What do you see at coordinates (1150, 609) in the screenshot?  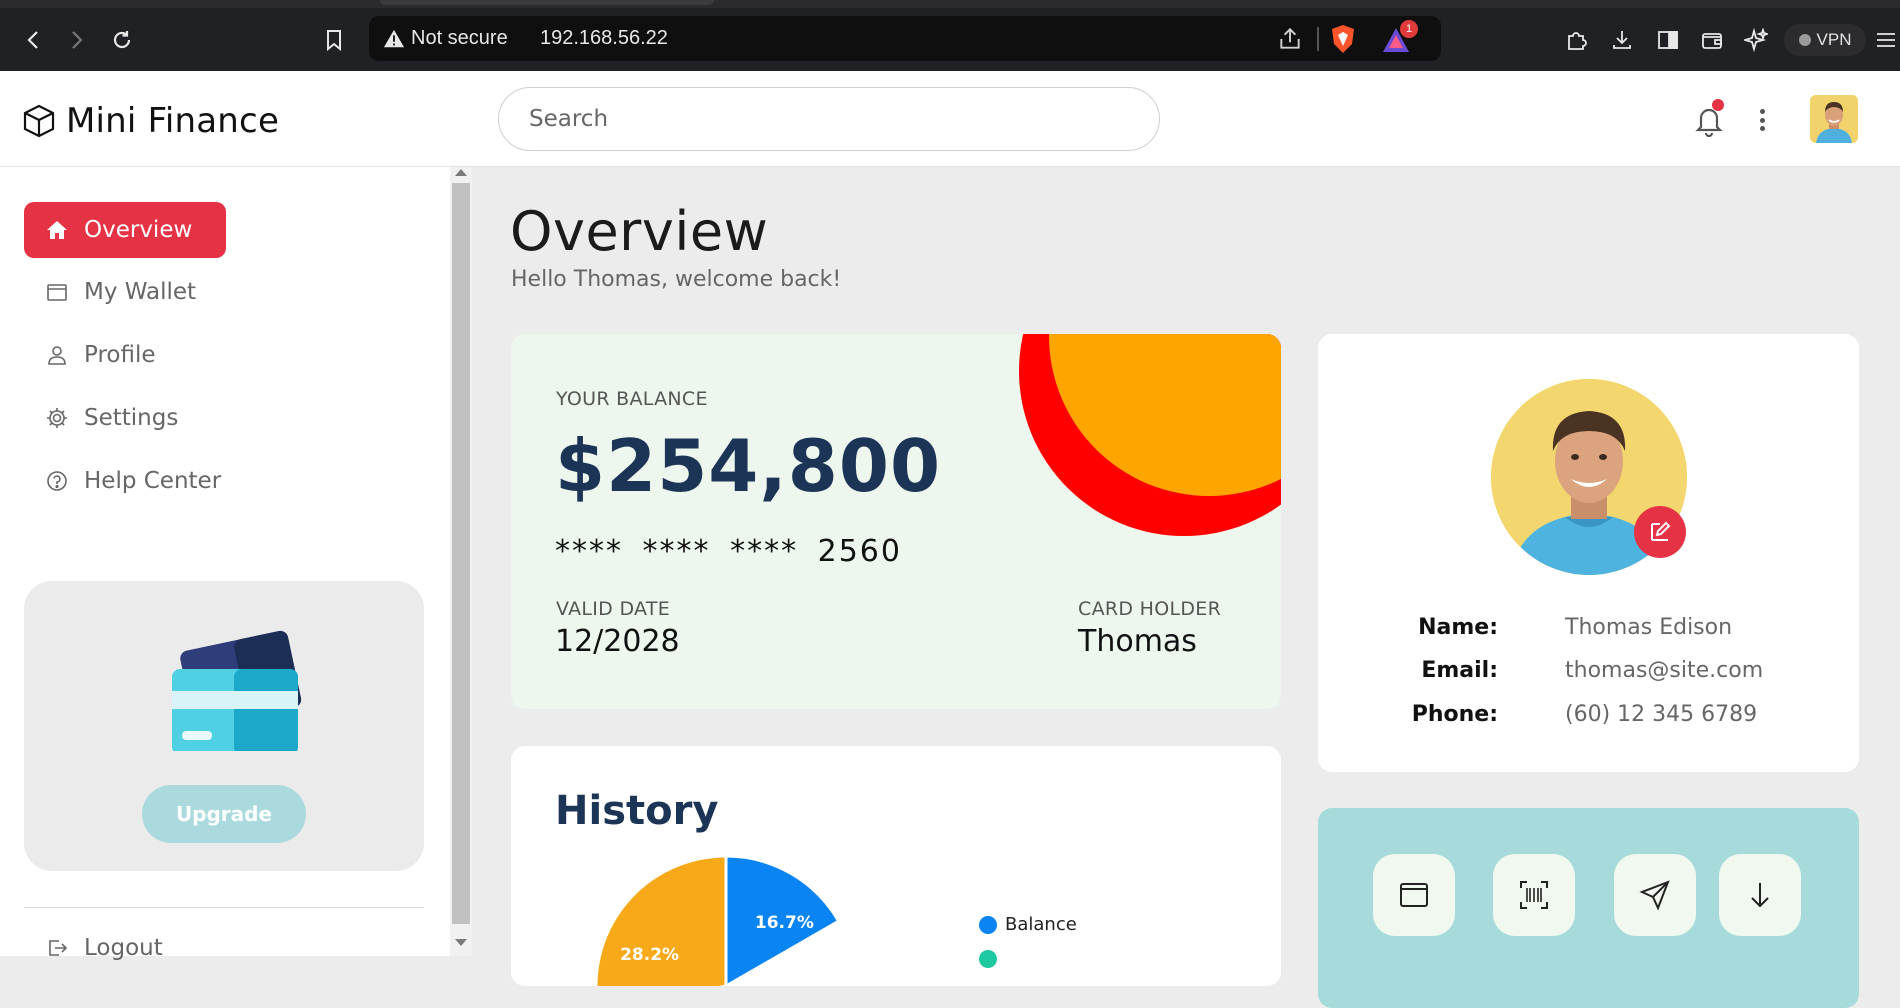 I see `card-holder-label: CARD HOLDER` at bounding box center [1150, 609].